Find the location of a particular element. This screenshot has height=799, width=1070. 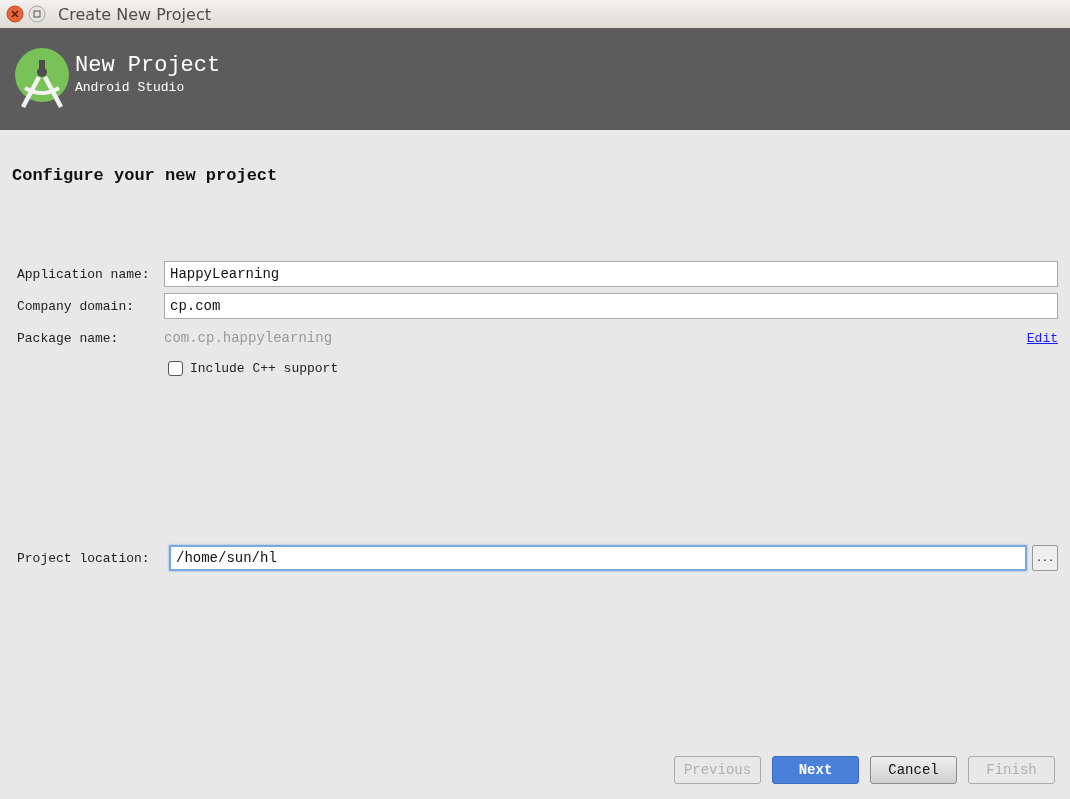

location-field: /home/sun/hl is located at coordinates (598, 558).